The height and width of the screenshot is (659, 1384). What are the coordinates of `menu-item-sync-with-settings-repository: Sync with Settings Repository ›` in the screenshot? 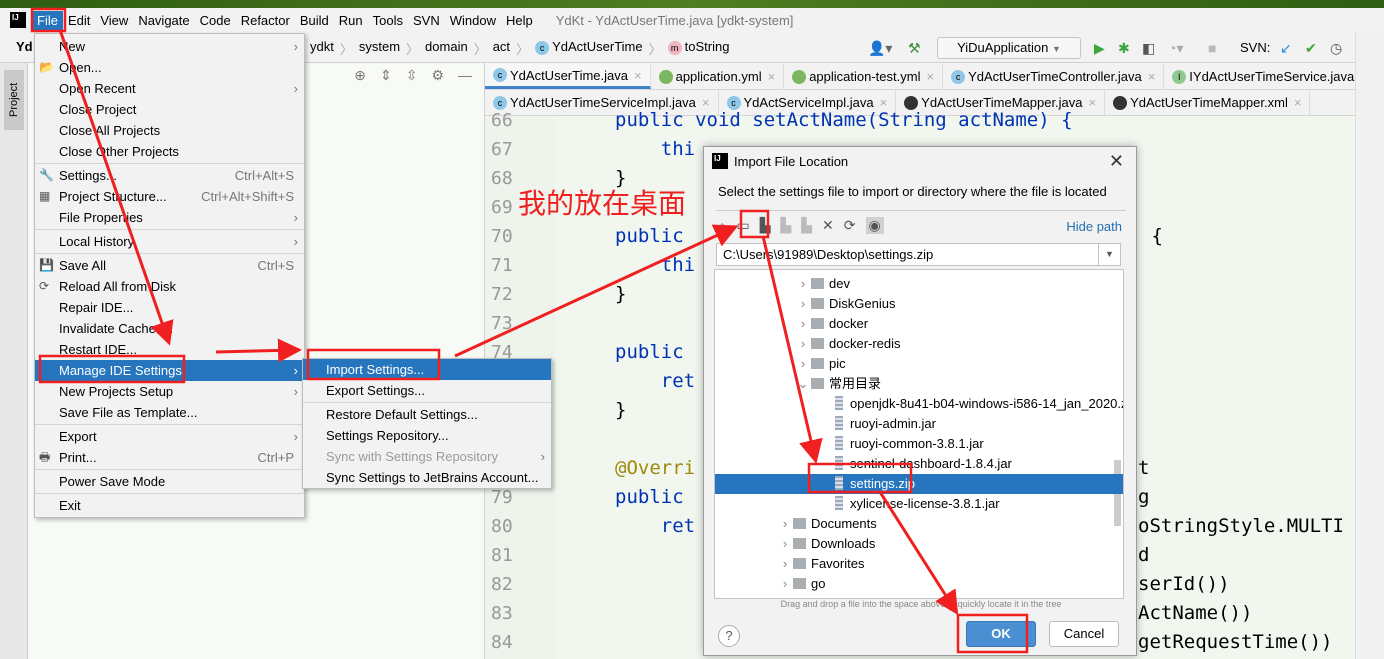 It's located at (427, 456).